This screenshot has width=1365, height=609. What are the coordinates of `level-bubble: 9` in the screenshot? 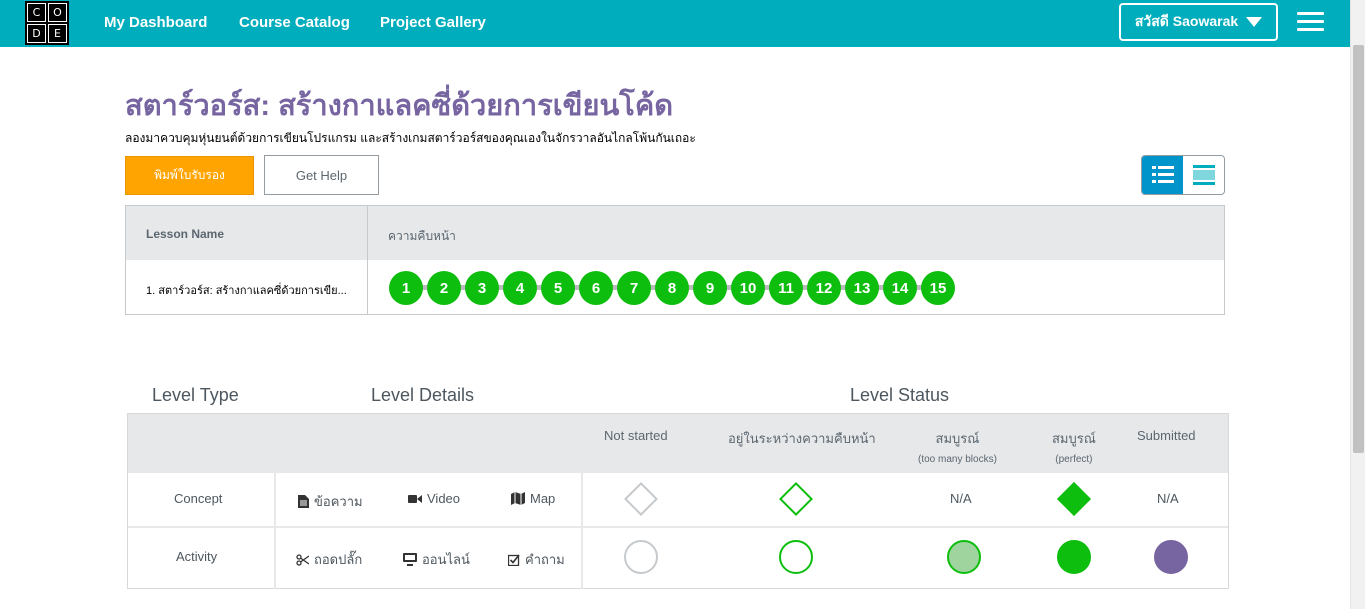 It's located at (710, 288).